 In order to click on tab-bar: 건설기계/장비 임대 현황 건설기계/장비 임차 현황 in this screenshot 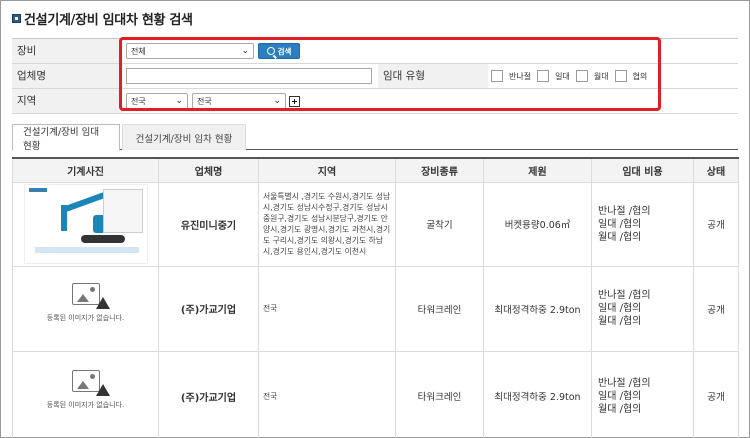, I will do `click(375, 138)`.